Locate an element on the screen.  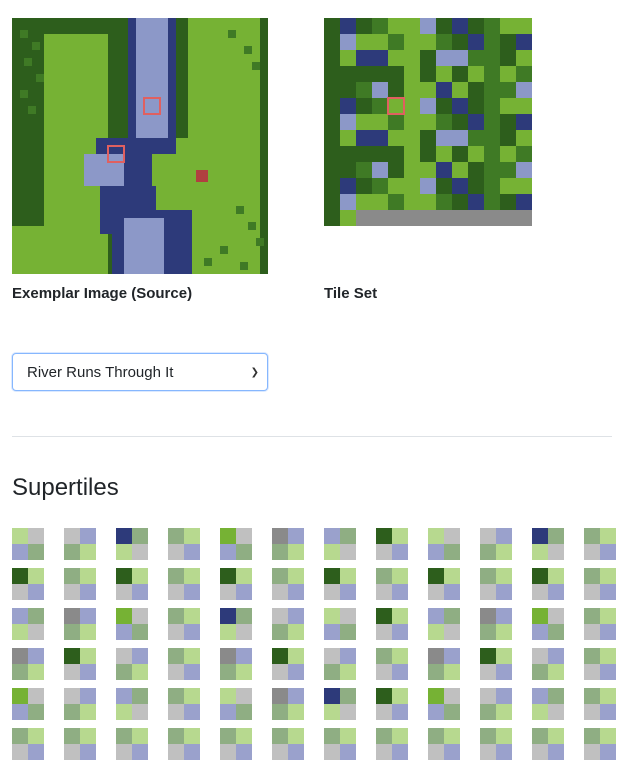
divider is located at coordinates (312, 436).